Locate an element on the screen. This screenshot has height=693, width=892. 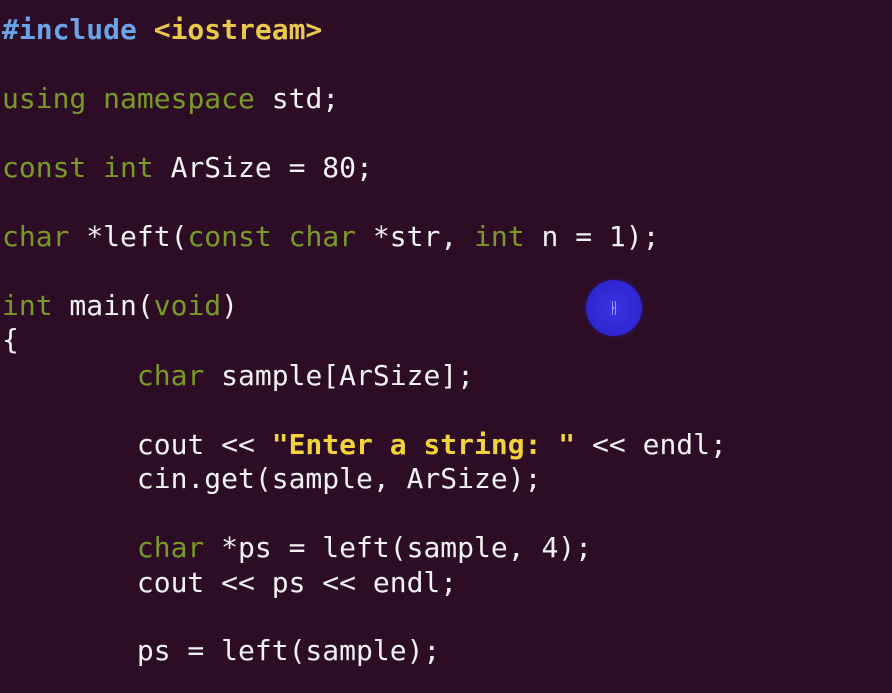
code-line: ps = left(sample); is located at coordinates (221, 651).